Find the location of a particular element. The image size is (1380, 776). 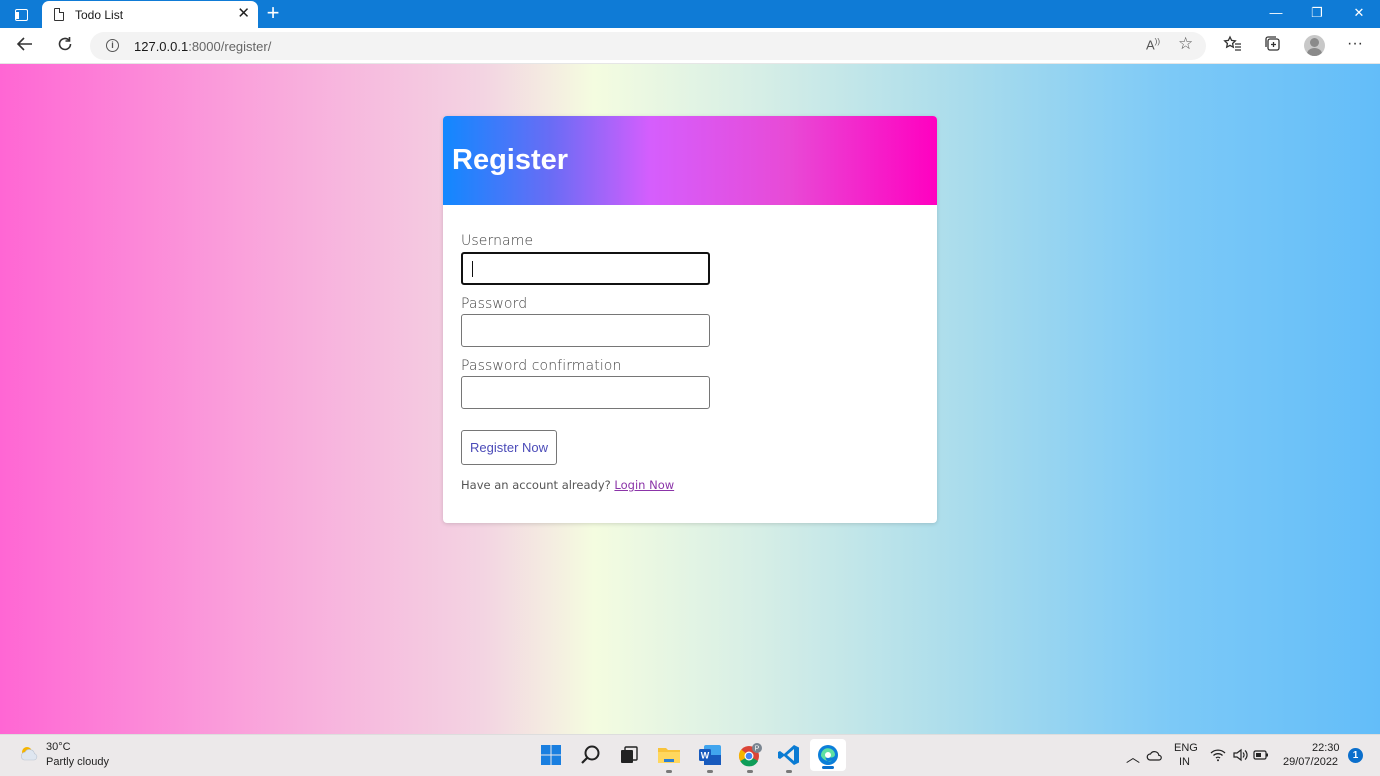

favorites-button is located at coordinates (1233, 46).